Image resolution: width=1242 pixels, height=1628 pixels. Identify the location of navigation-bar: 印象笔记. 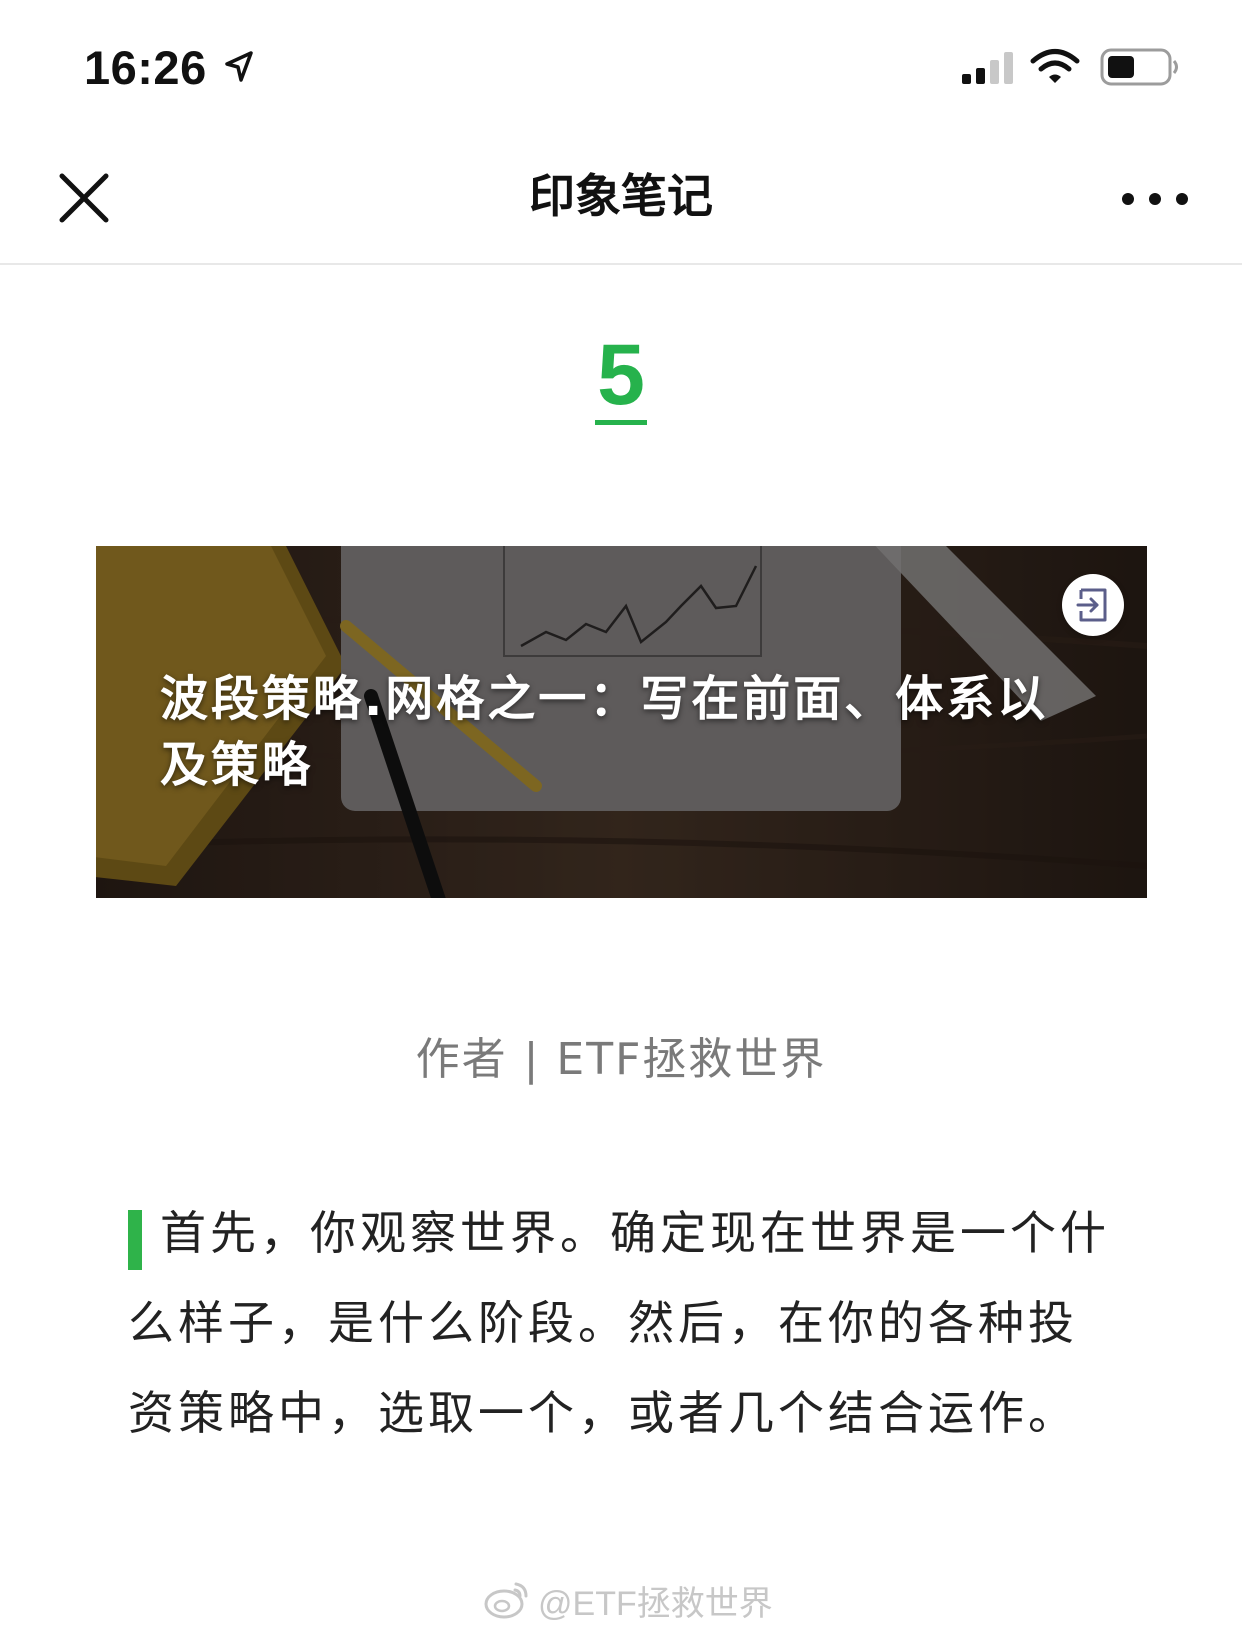
(621, 197).